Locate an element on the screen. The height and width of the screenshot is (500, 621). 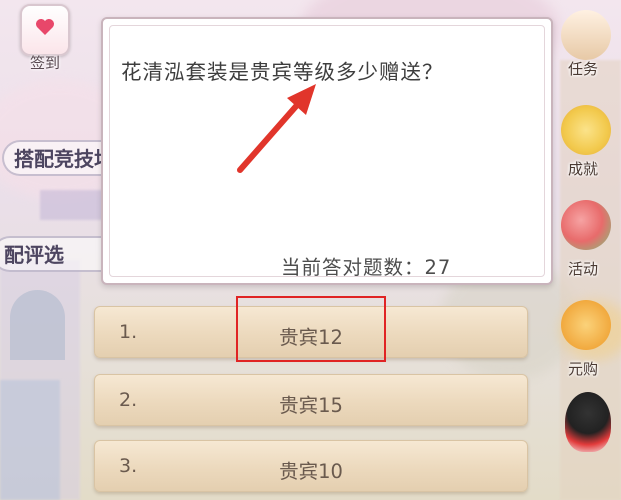
red-highlight-box is located at coordinates (311, 329).